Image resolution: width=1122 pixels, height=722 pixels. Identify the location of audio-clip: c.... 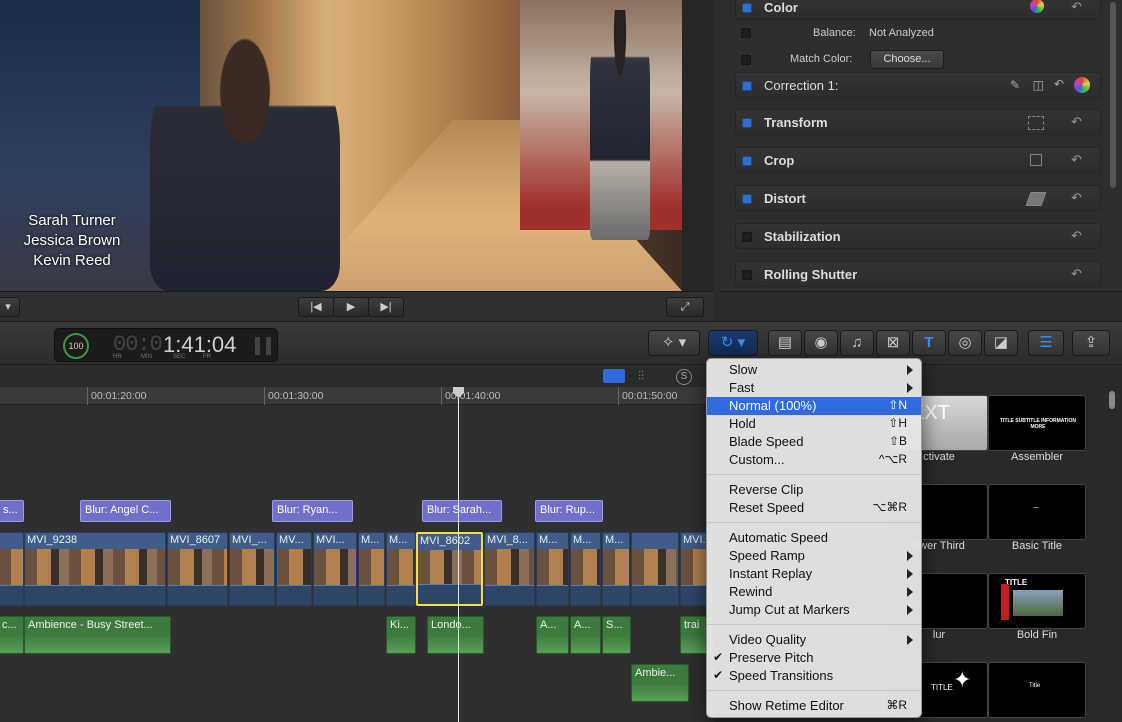
(12, 635).